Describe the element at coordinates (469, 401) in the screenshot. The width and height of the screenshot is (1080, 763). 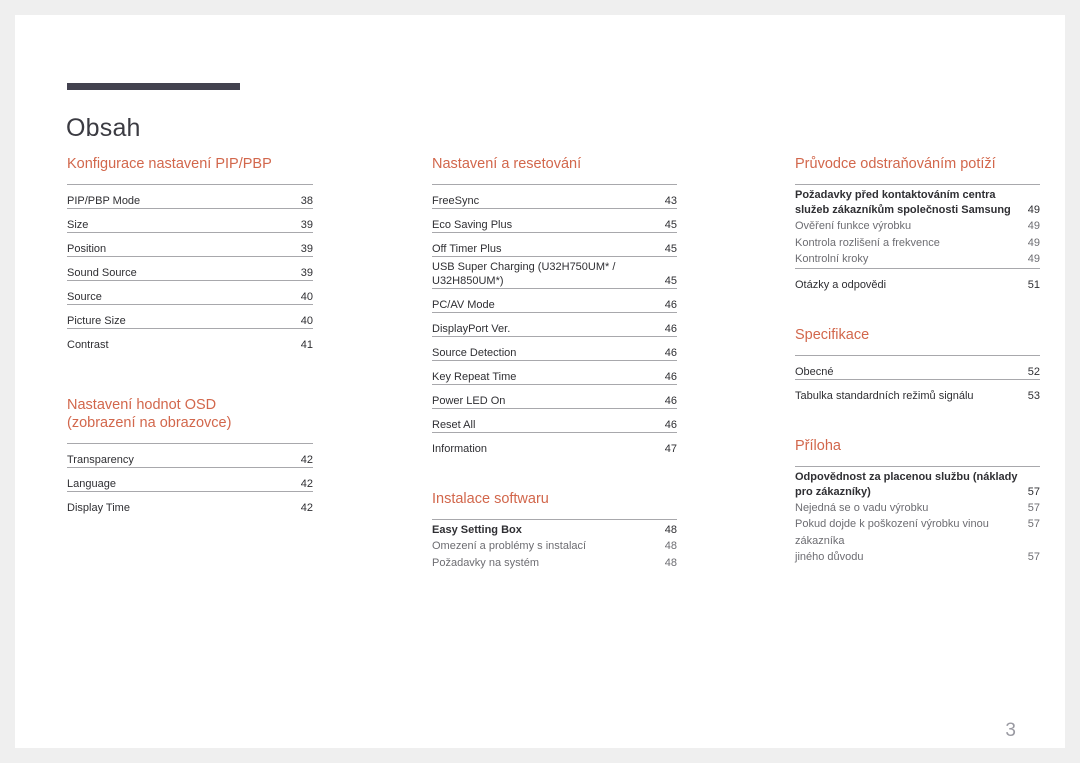
I see `toc-entry-label: Power LED On` at that location.